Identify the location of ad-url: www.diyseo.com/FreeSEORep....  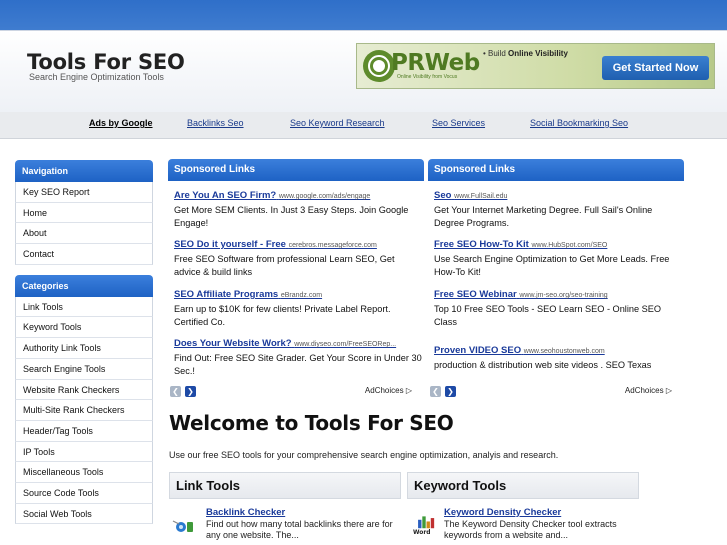
(345, 344).